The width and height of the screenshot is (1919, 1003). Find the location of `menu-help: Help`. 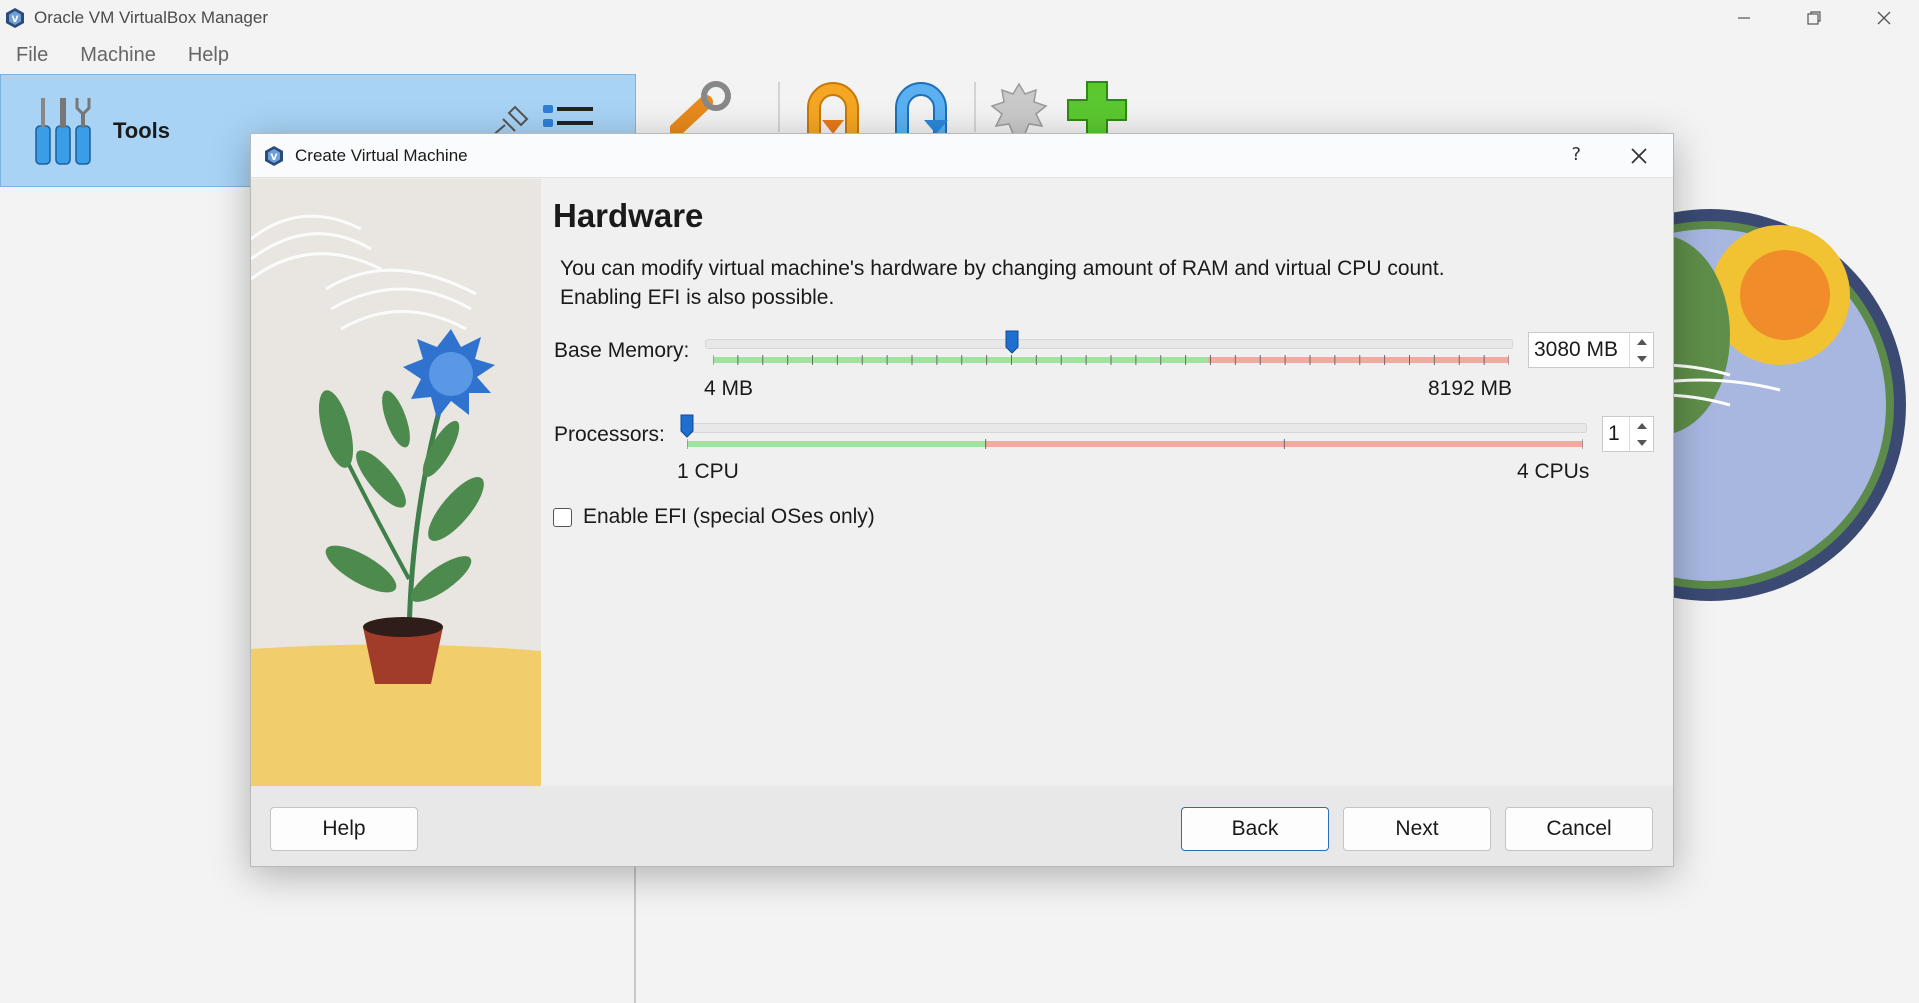

menu-help: Help is located at coordinates (208, 55).